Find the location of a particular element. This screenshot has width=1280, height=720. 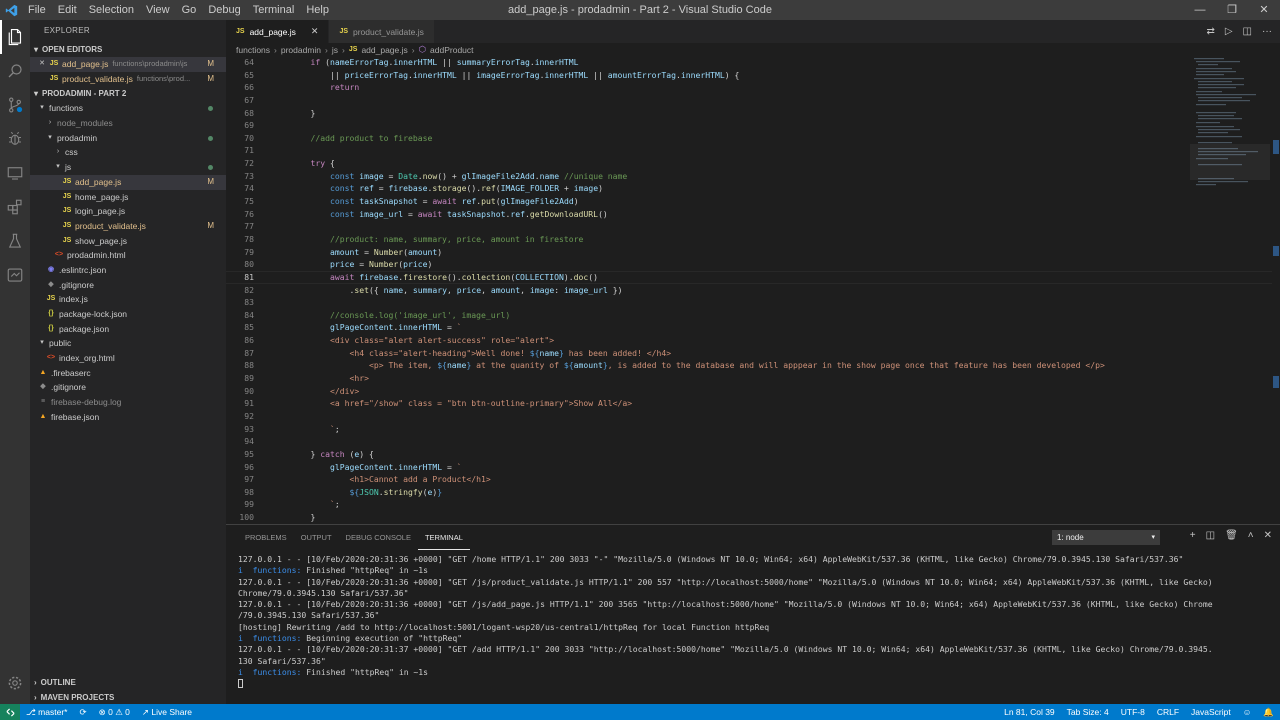

remote-indicator-icon is located at coordinates (10, 712).